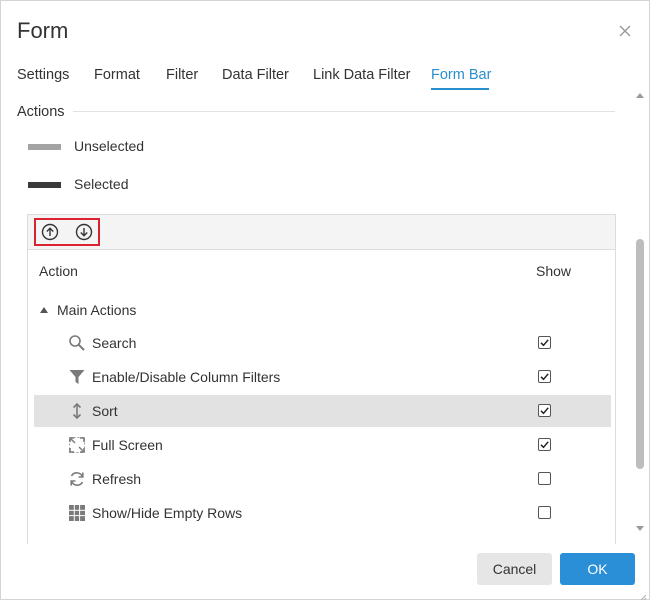  What do you see at coordinates (77, 513) in the screenshot?
I see `grid-icon` at bounding box center [77, 513].